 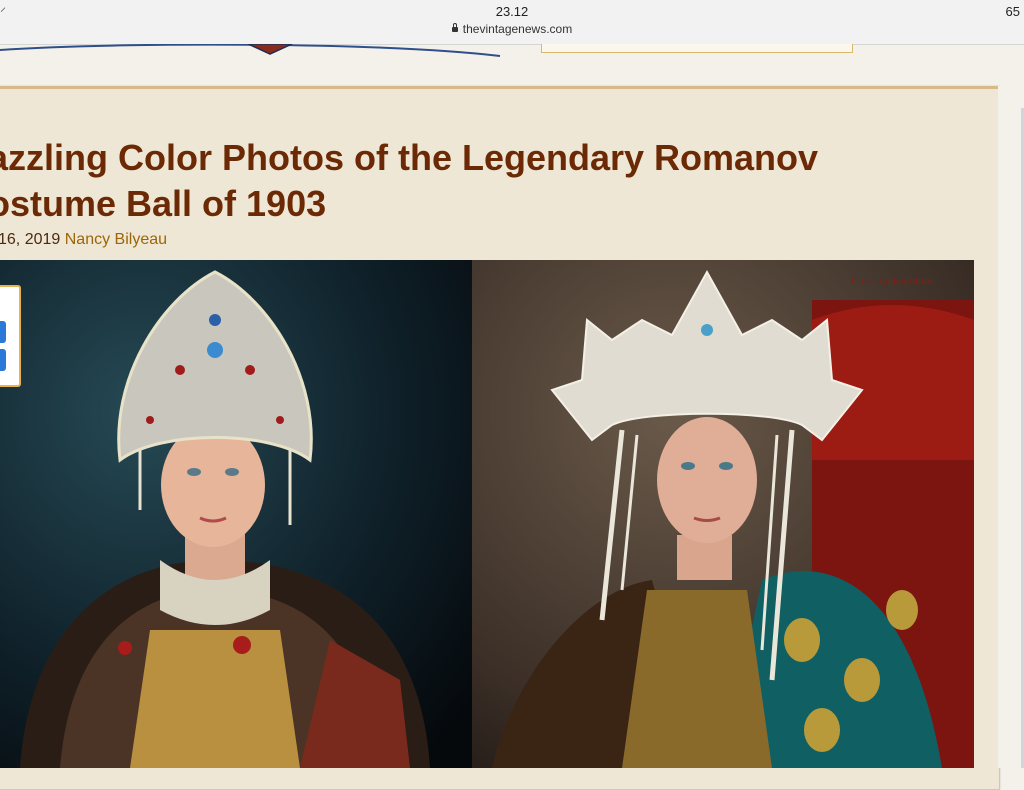 I want to click on site-header, so click(x=512, y=66).